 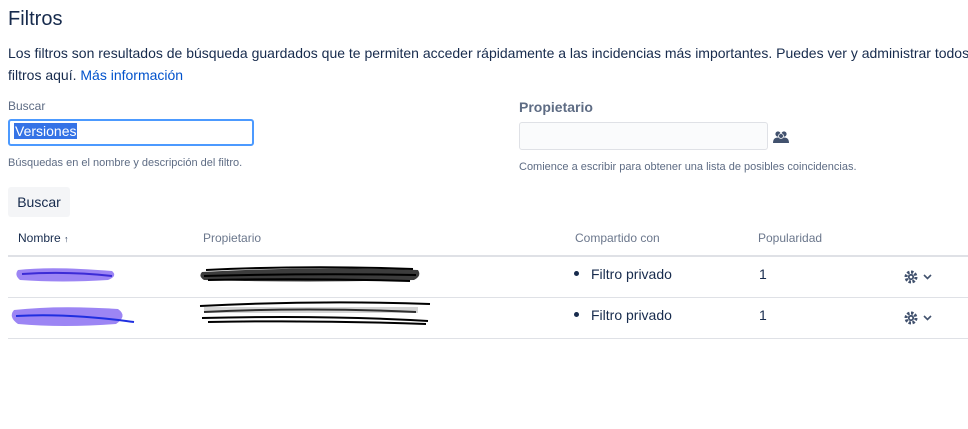 I want to click on column-header-shared: Compartido con, so click(x=617, y=238).